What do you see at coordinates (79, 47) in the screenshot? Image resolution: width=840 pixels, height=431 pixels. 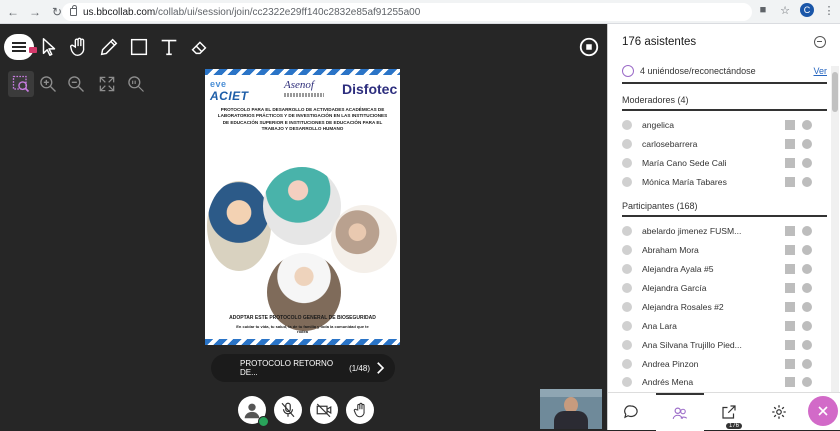 I see `pan-hand-icon` at bounding box center [79, 47].